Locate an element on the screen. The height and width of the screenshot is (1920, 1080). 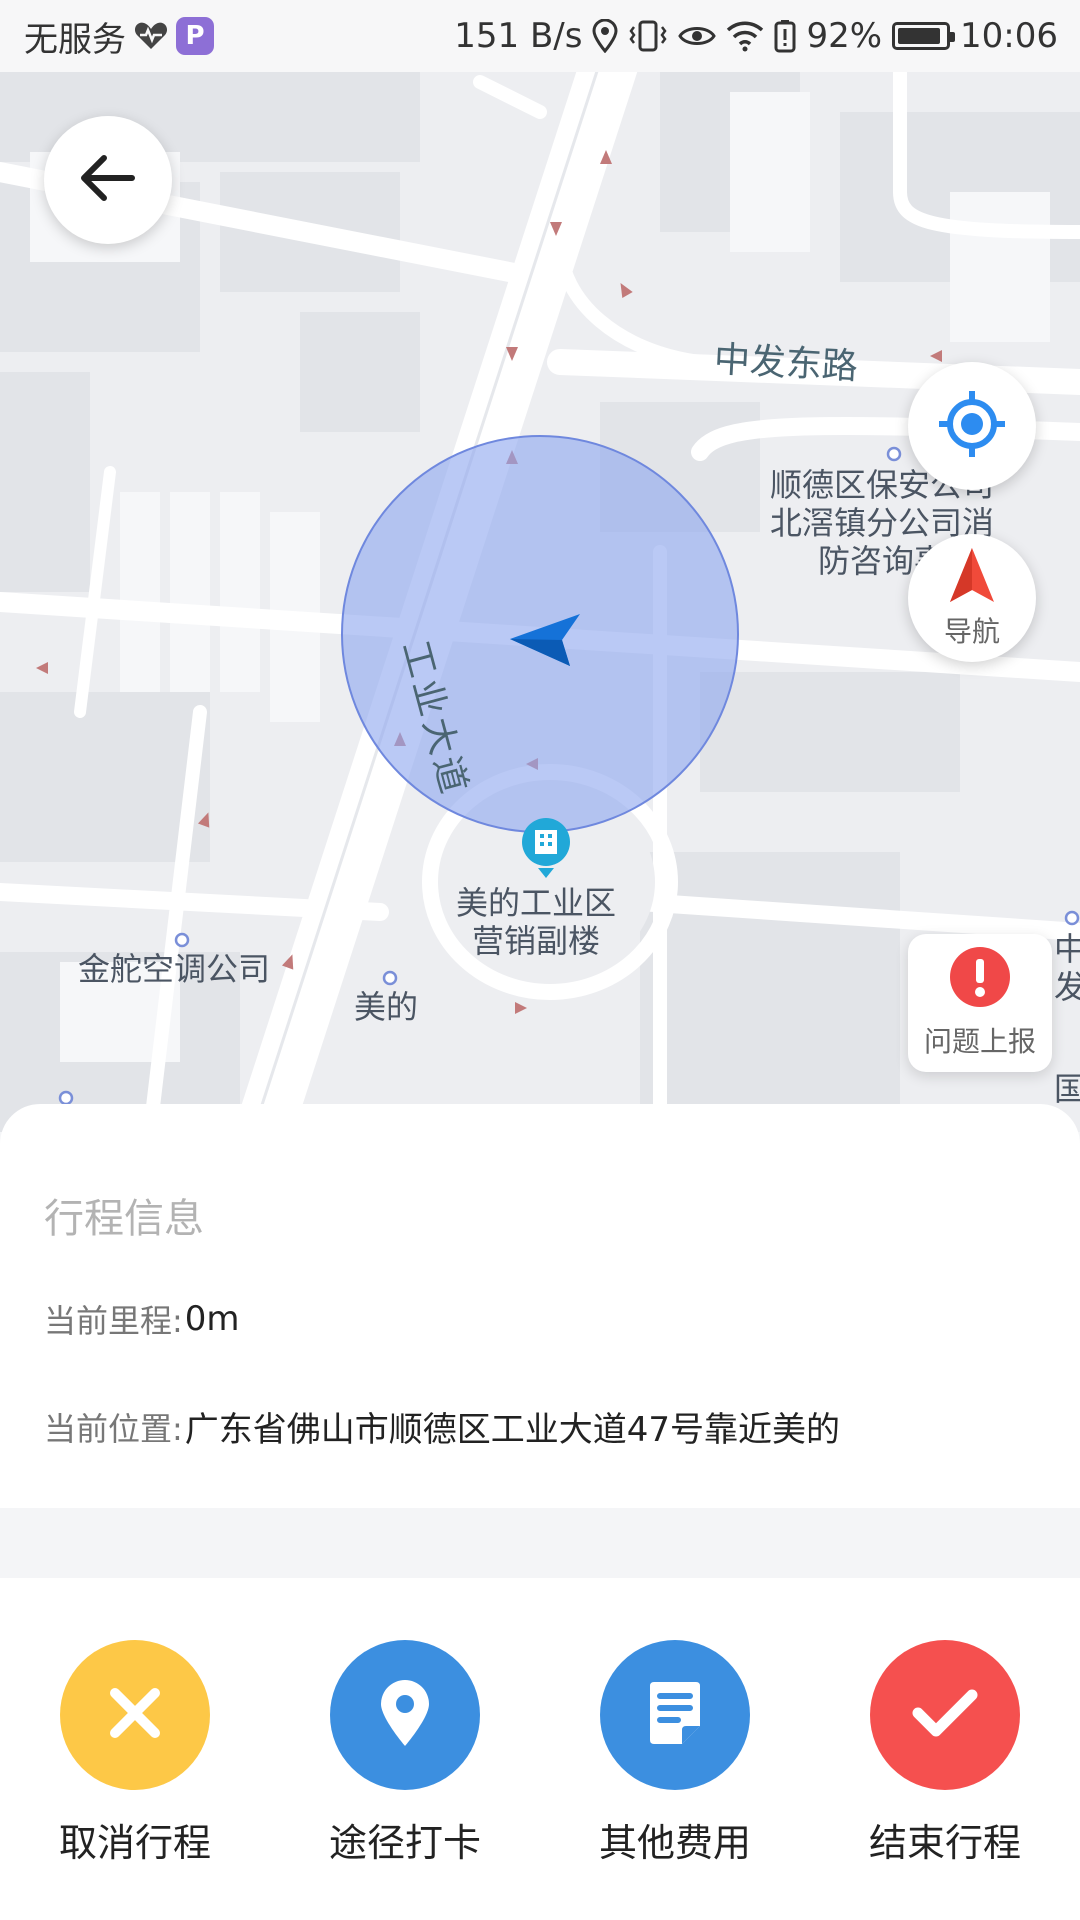
location-pin-icon is located at coordinates (405, 1715).